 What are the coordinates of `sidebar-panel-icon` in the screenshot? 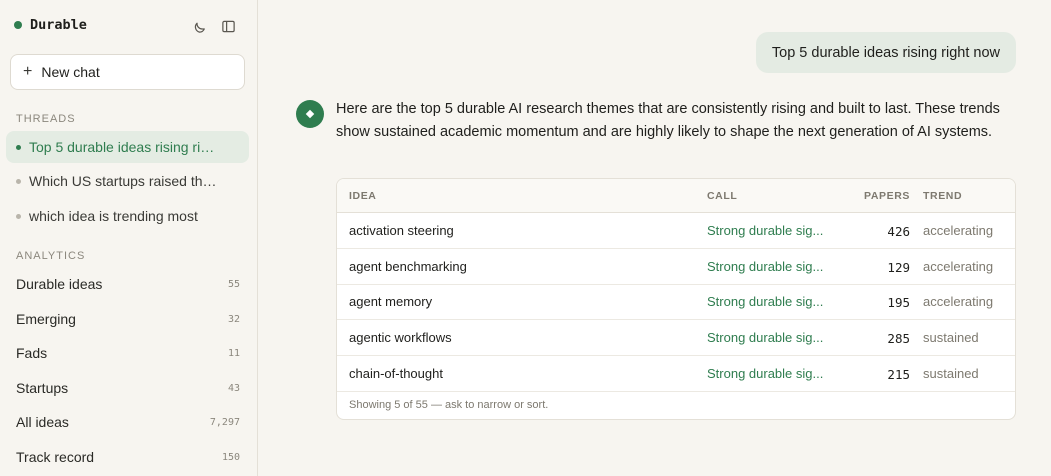 It's located at (228, 26).